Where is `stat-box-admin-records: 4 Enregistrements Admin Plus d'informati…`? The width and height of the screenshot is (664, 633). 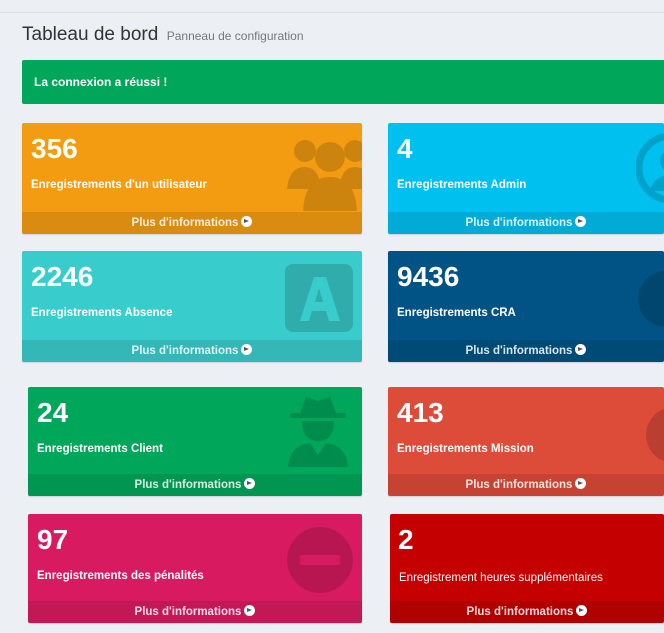
stat-box-admin-records: 4 Enregistrements Admin Plus d'informati… is located at coordinates (526, 178).